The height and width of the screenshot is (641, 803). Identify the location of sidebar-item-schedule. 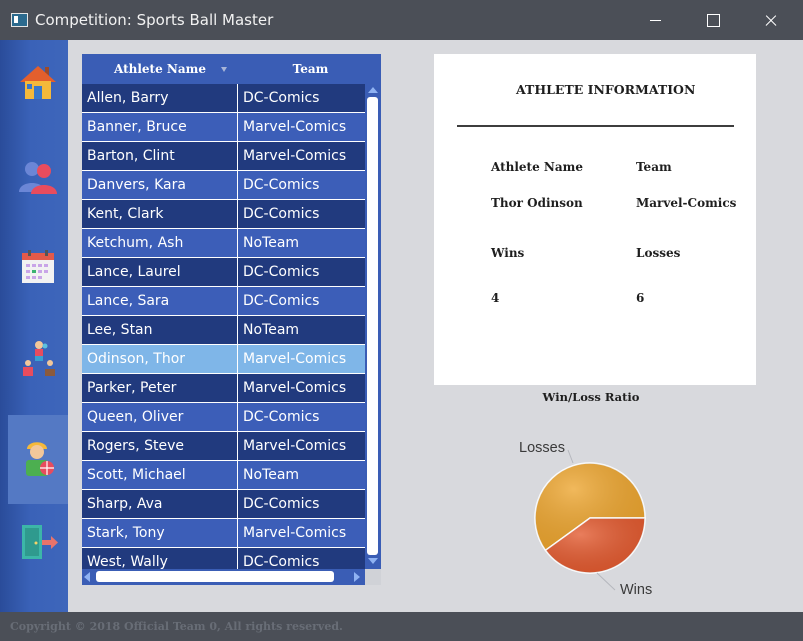
(38, 269).